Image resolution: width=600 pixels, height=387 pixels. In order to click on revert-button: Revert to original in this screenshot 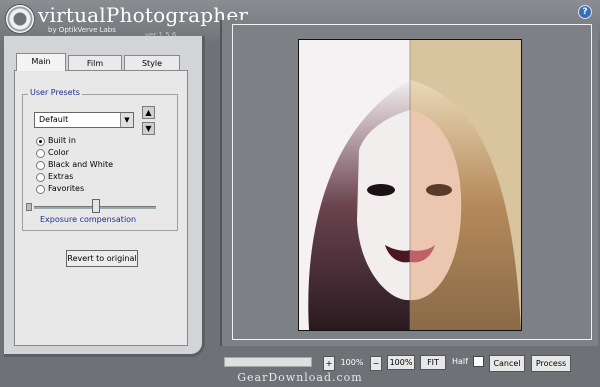, I will do `click(102, 258)`.